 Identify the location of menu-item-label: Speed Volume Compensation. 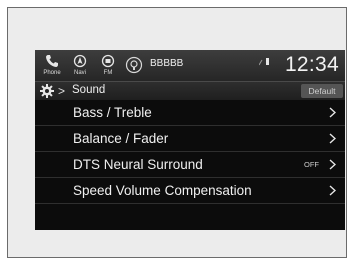
(162, 190).